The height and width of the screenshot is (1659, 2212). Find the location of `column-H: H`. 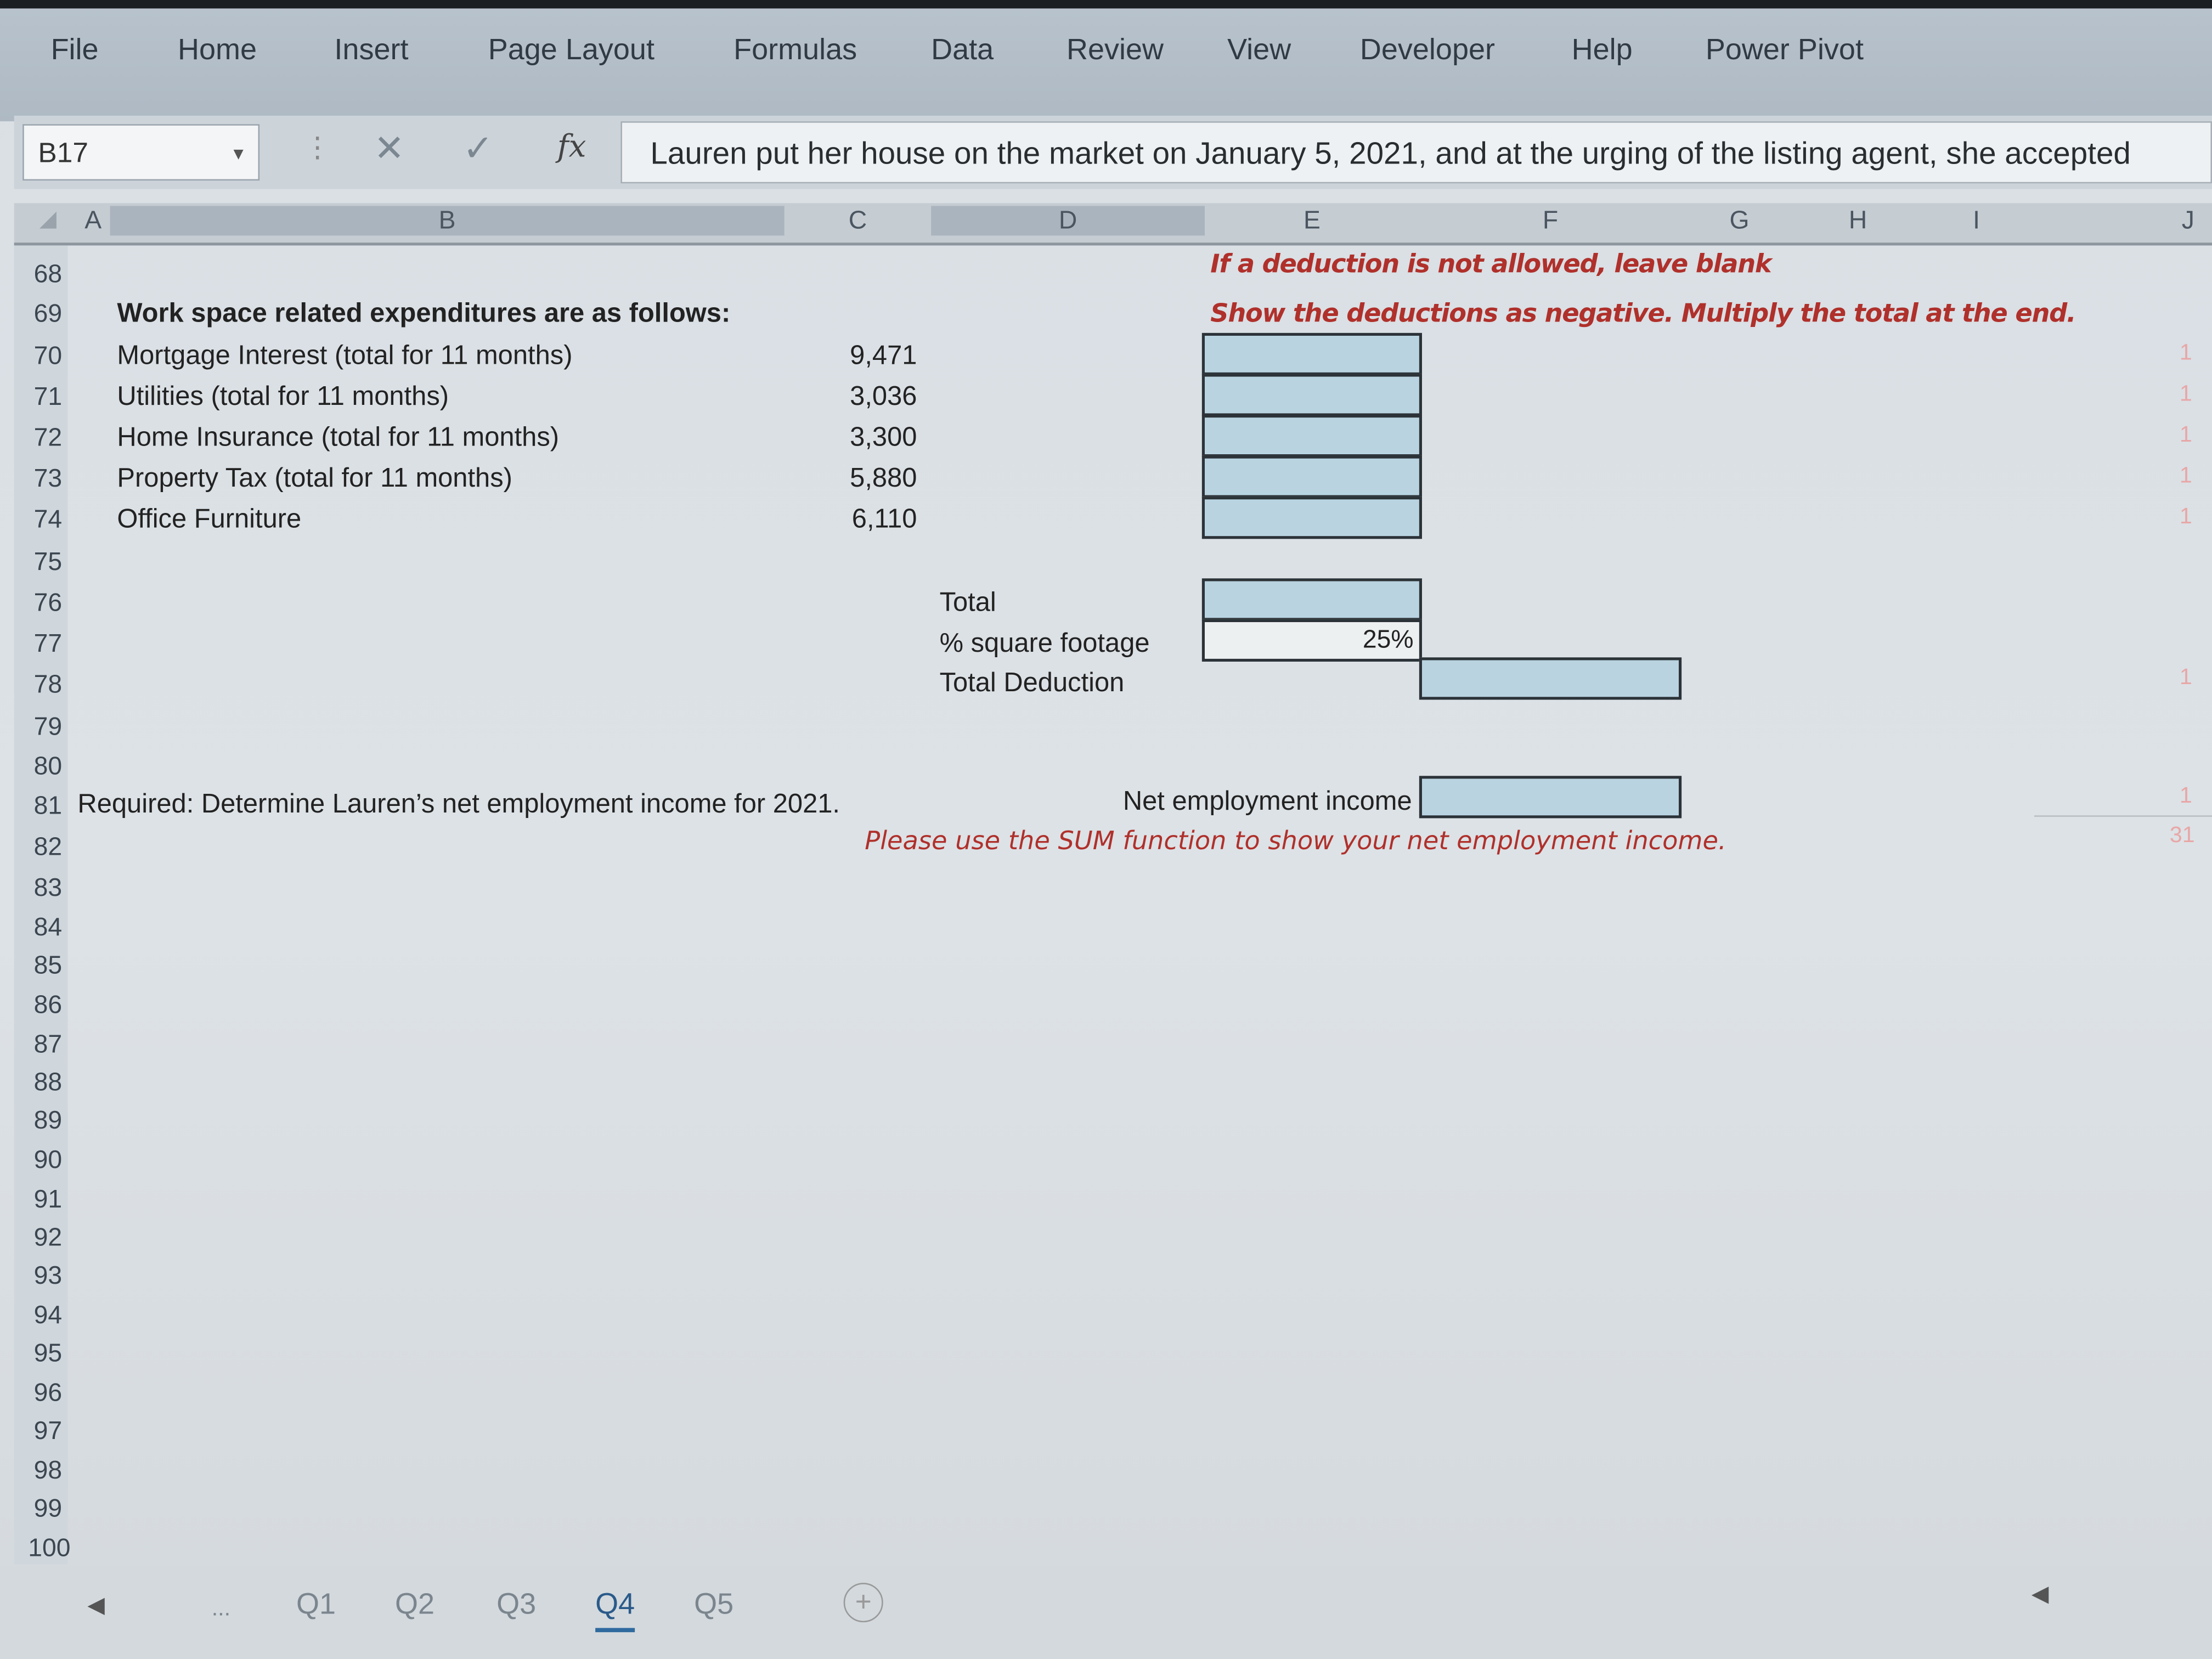

column-H: H is located at coordinates (1858, 220).